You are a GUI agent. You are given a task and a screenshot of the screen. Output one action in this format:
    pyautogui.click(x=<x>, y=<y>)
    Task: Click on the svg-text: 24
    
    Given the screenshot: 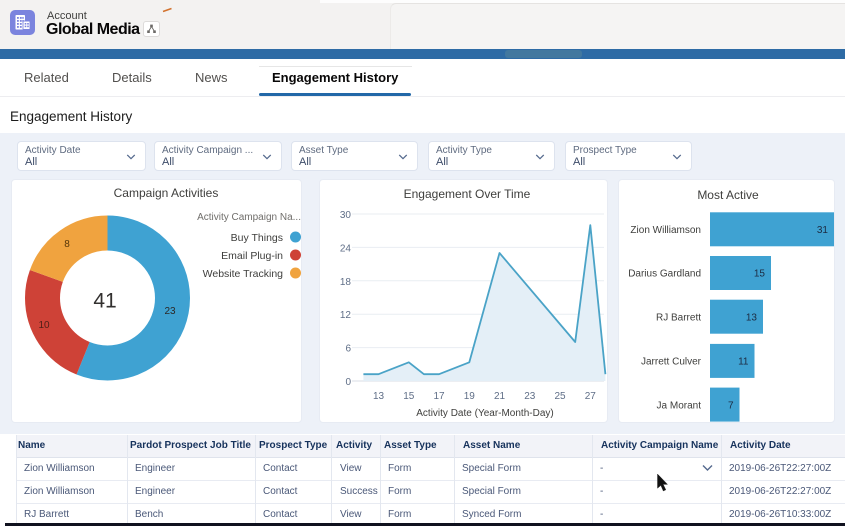 What is the action you would take?
    pyautogui.click(x=346, y=248)
    